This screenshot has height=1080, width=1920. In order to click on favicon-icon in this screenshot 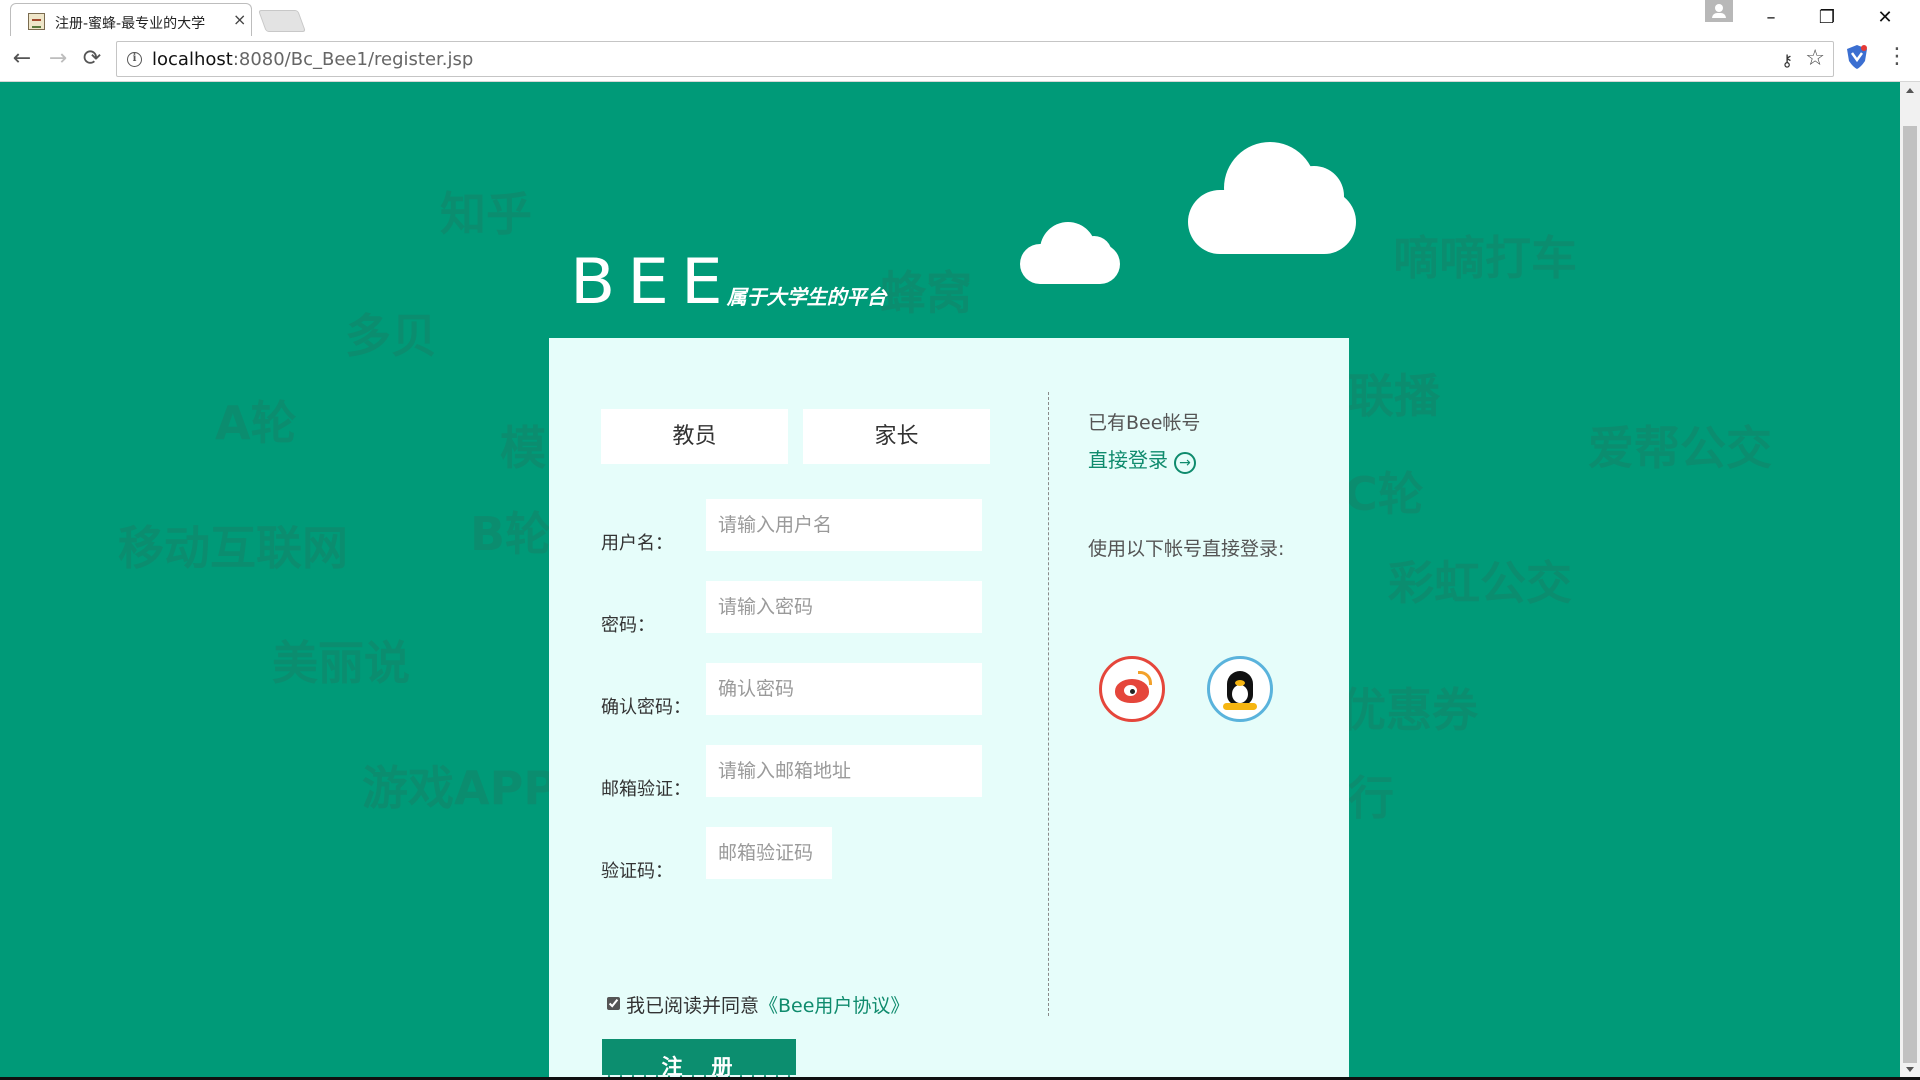, I will do `click(36, 21)`.